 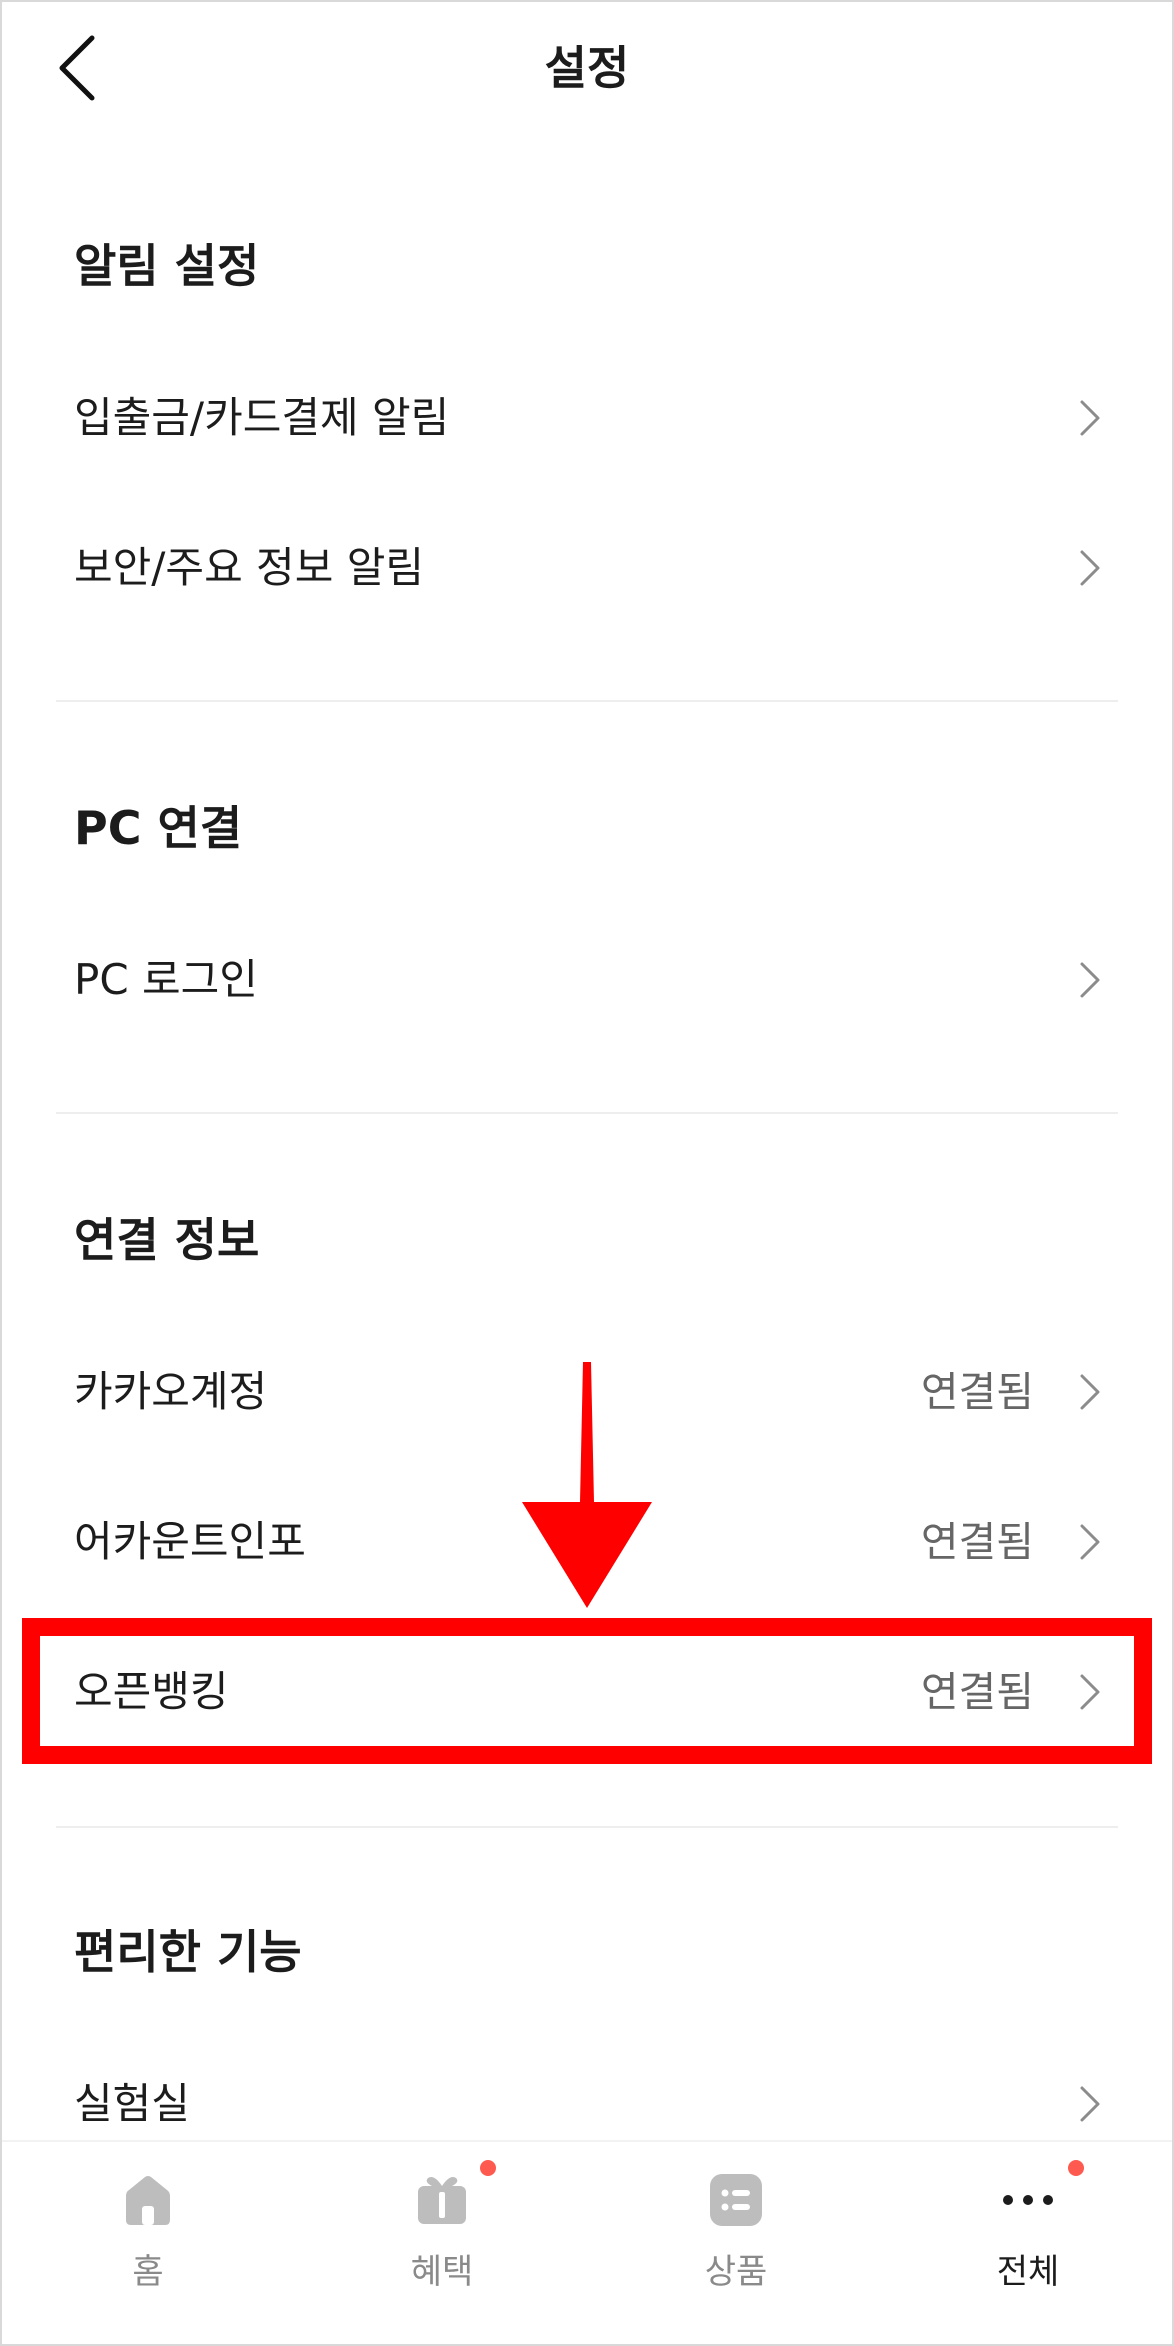 I want to click on tab-all: 전체, so click(x=1028, y=2236).